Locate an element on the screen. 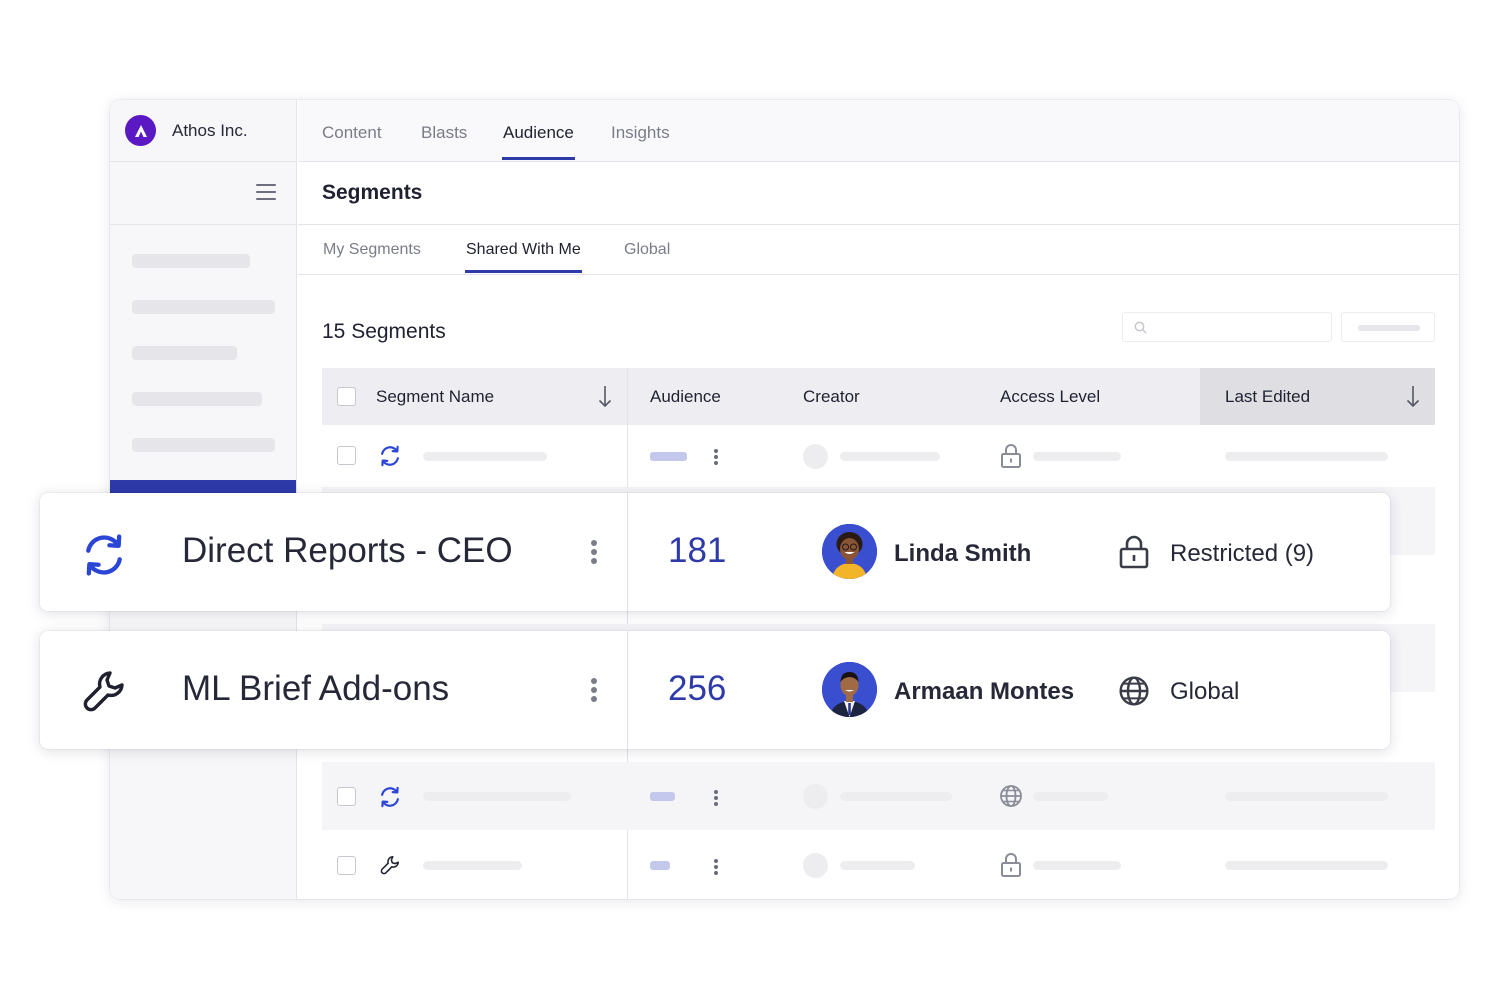 The image size is (1500, 1000). hamburger-menu-icon is located at coordinates (266, 193).